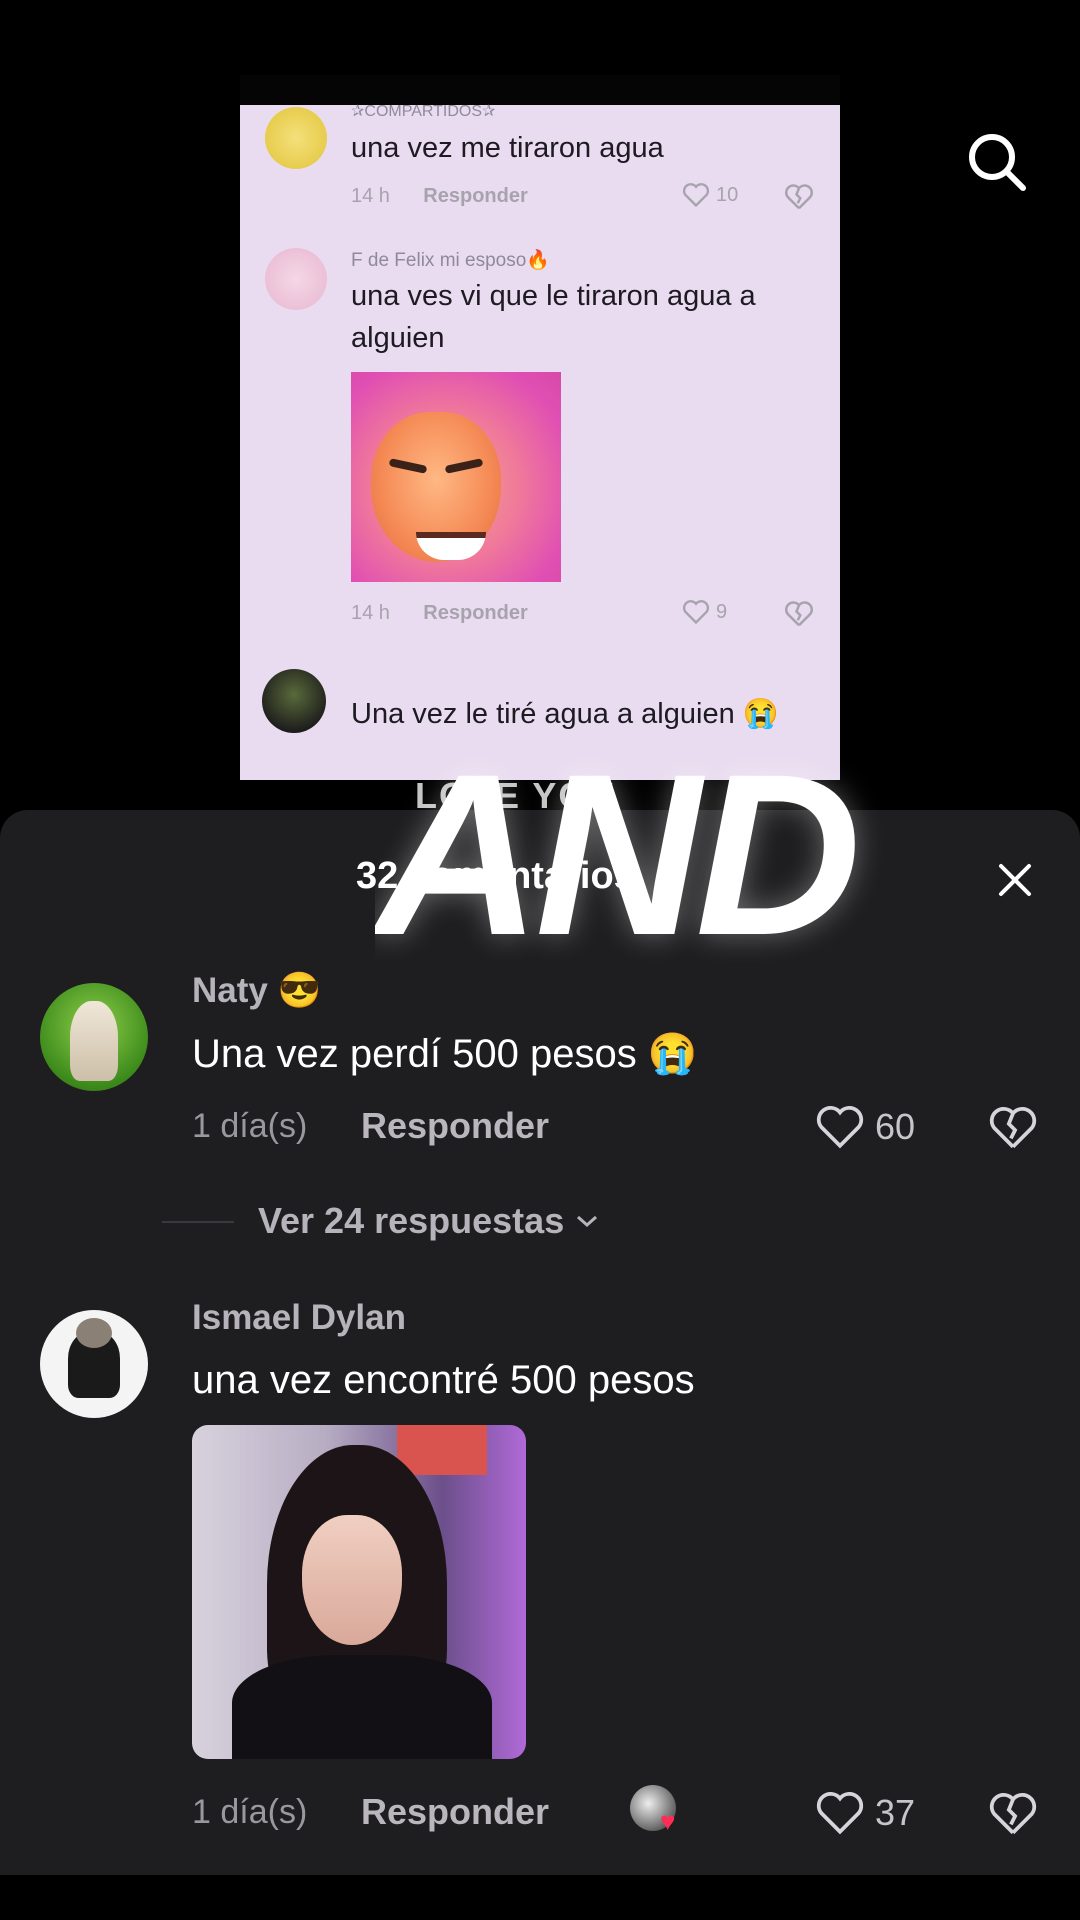 The height and width of the screenshot is (1920, 1080). I want to click on replies-divider, so click(198, 1222).